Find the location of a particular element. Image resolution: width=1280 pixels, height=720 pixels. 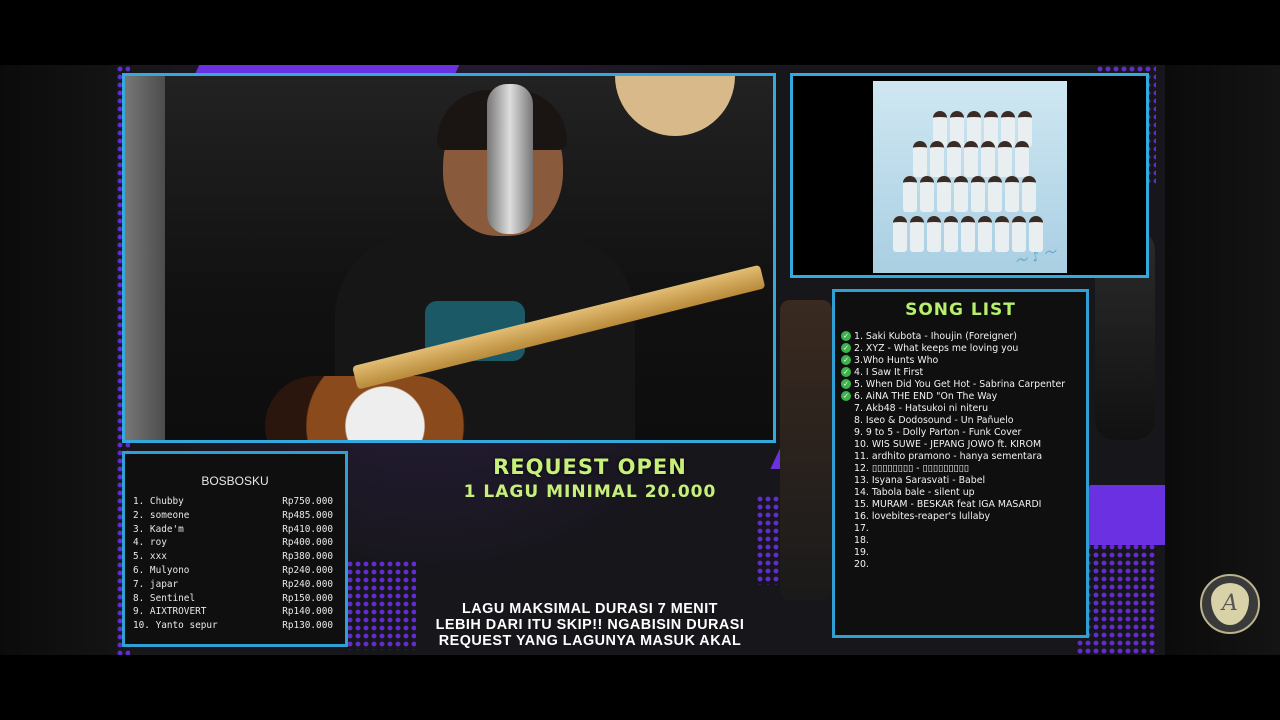

leaderboard-row: 9. AIXTROVERT Rp140.000 is located at coordinates (233, 612).